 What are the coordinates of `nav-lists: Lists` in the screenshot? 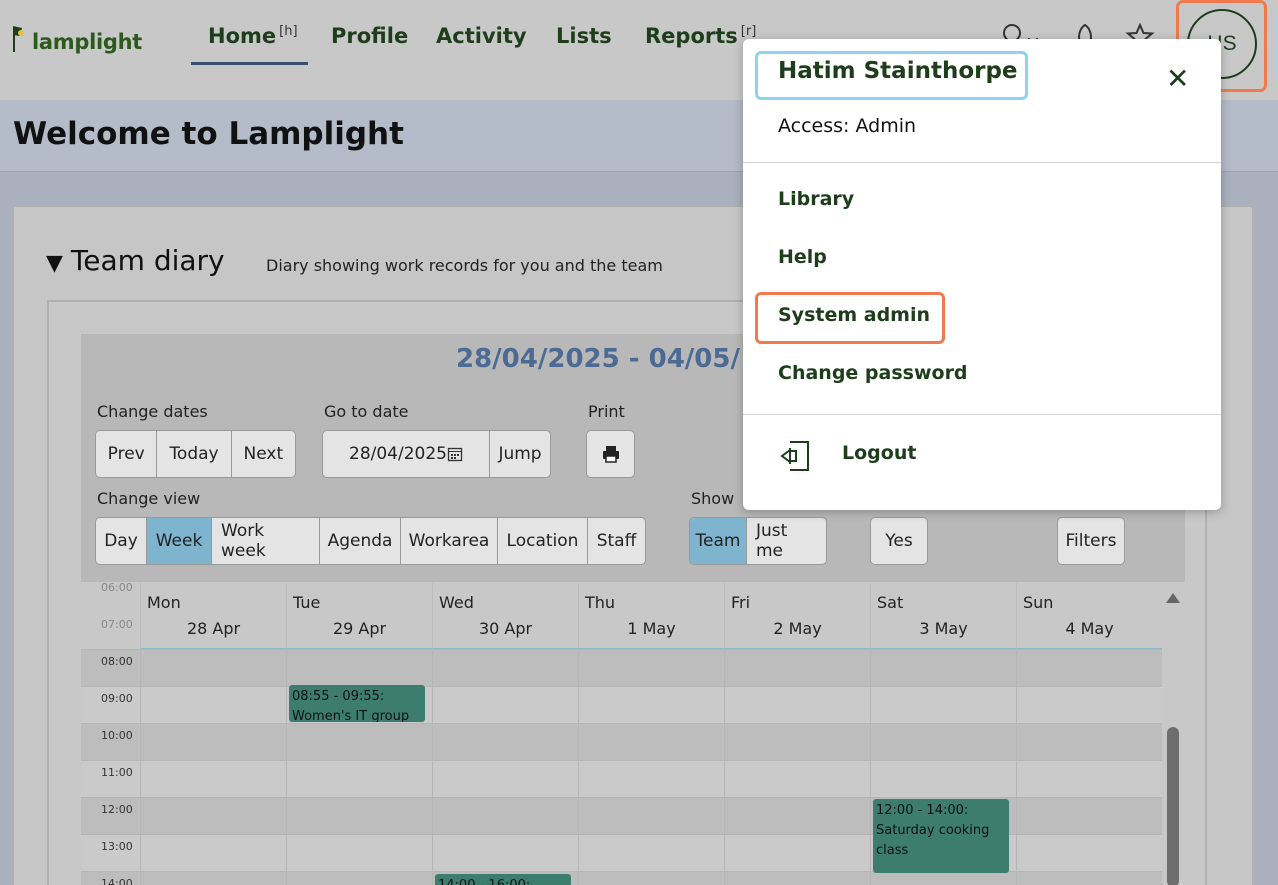 It's located at (584, 36).